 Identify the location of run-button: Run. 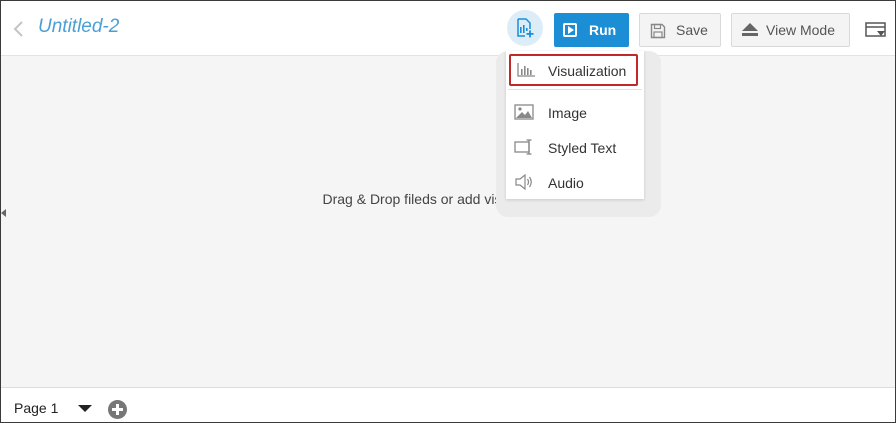
(591, 30).